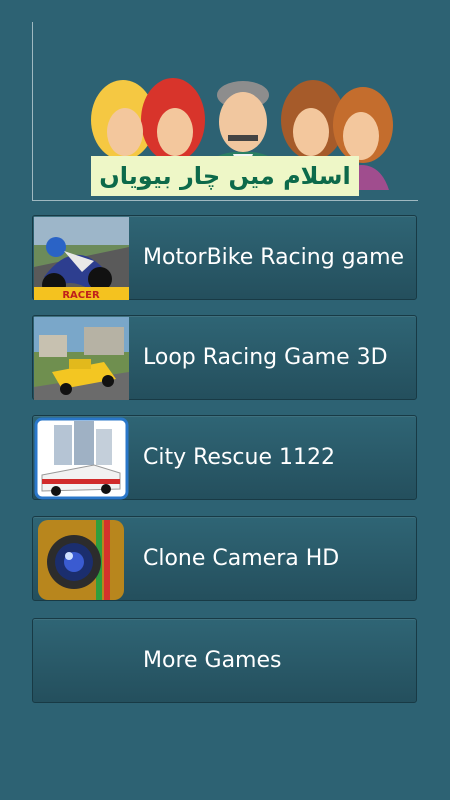  Describe the element at coordinates (81, 458) in the screenshot. I see `city-rescue-thumbnail` at that location.